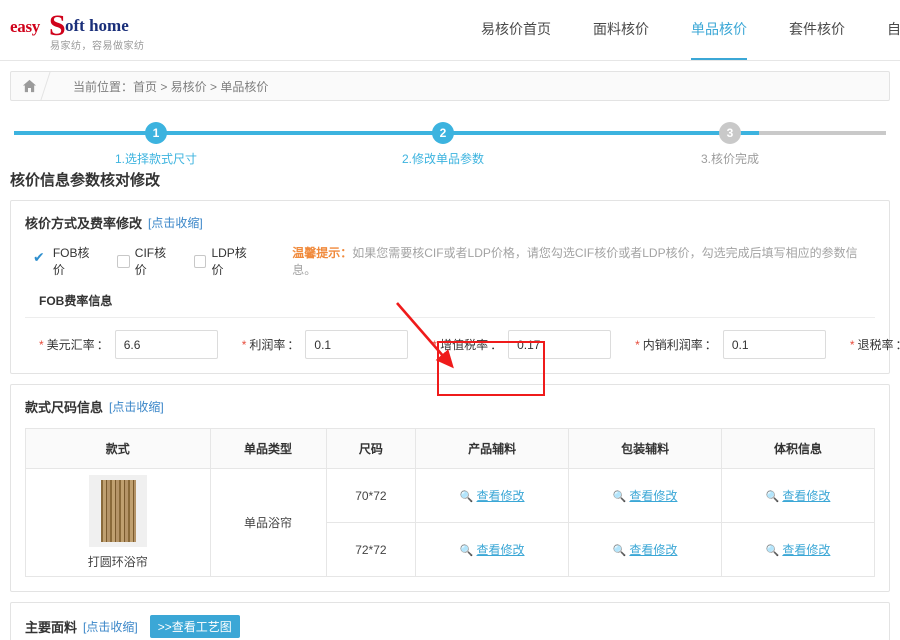  What do you see at coordinates (357, 344) in the screenshot?
I see `profit-rate-input` at bounding box center [357, 344].